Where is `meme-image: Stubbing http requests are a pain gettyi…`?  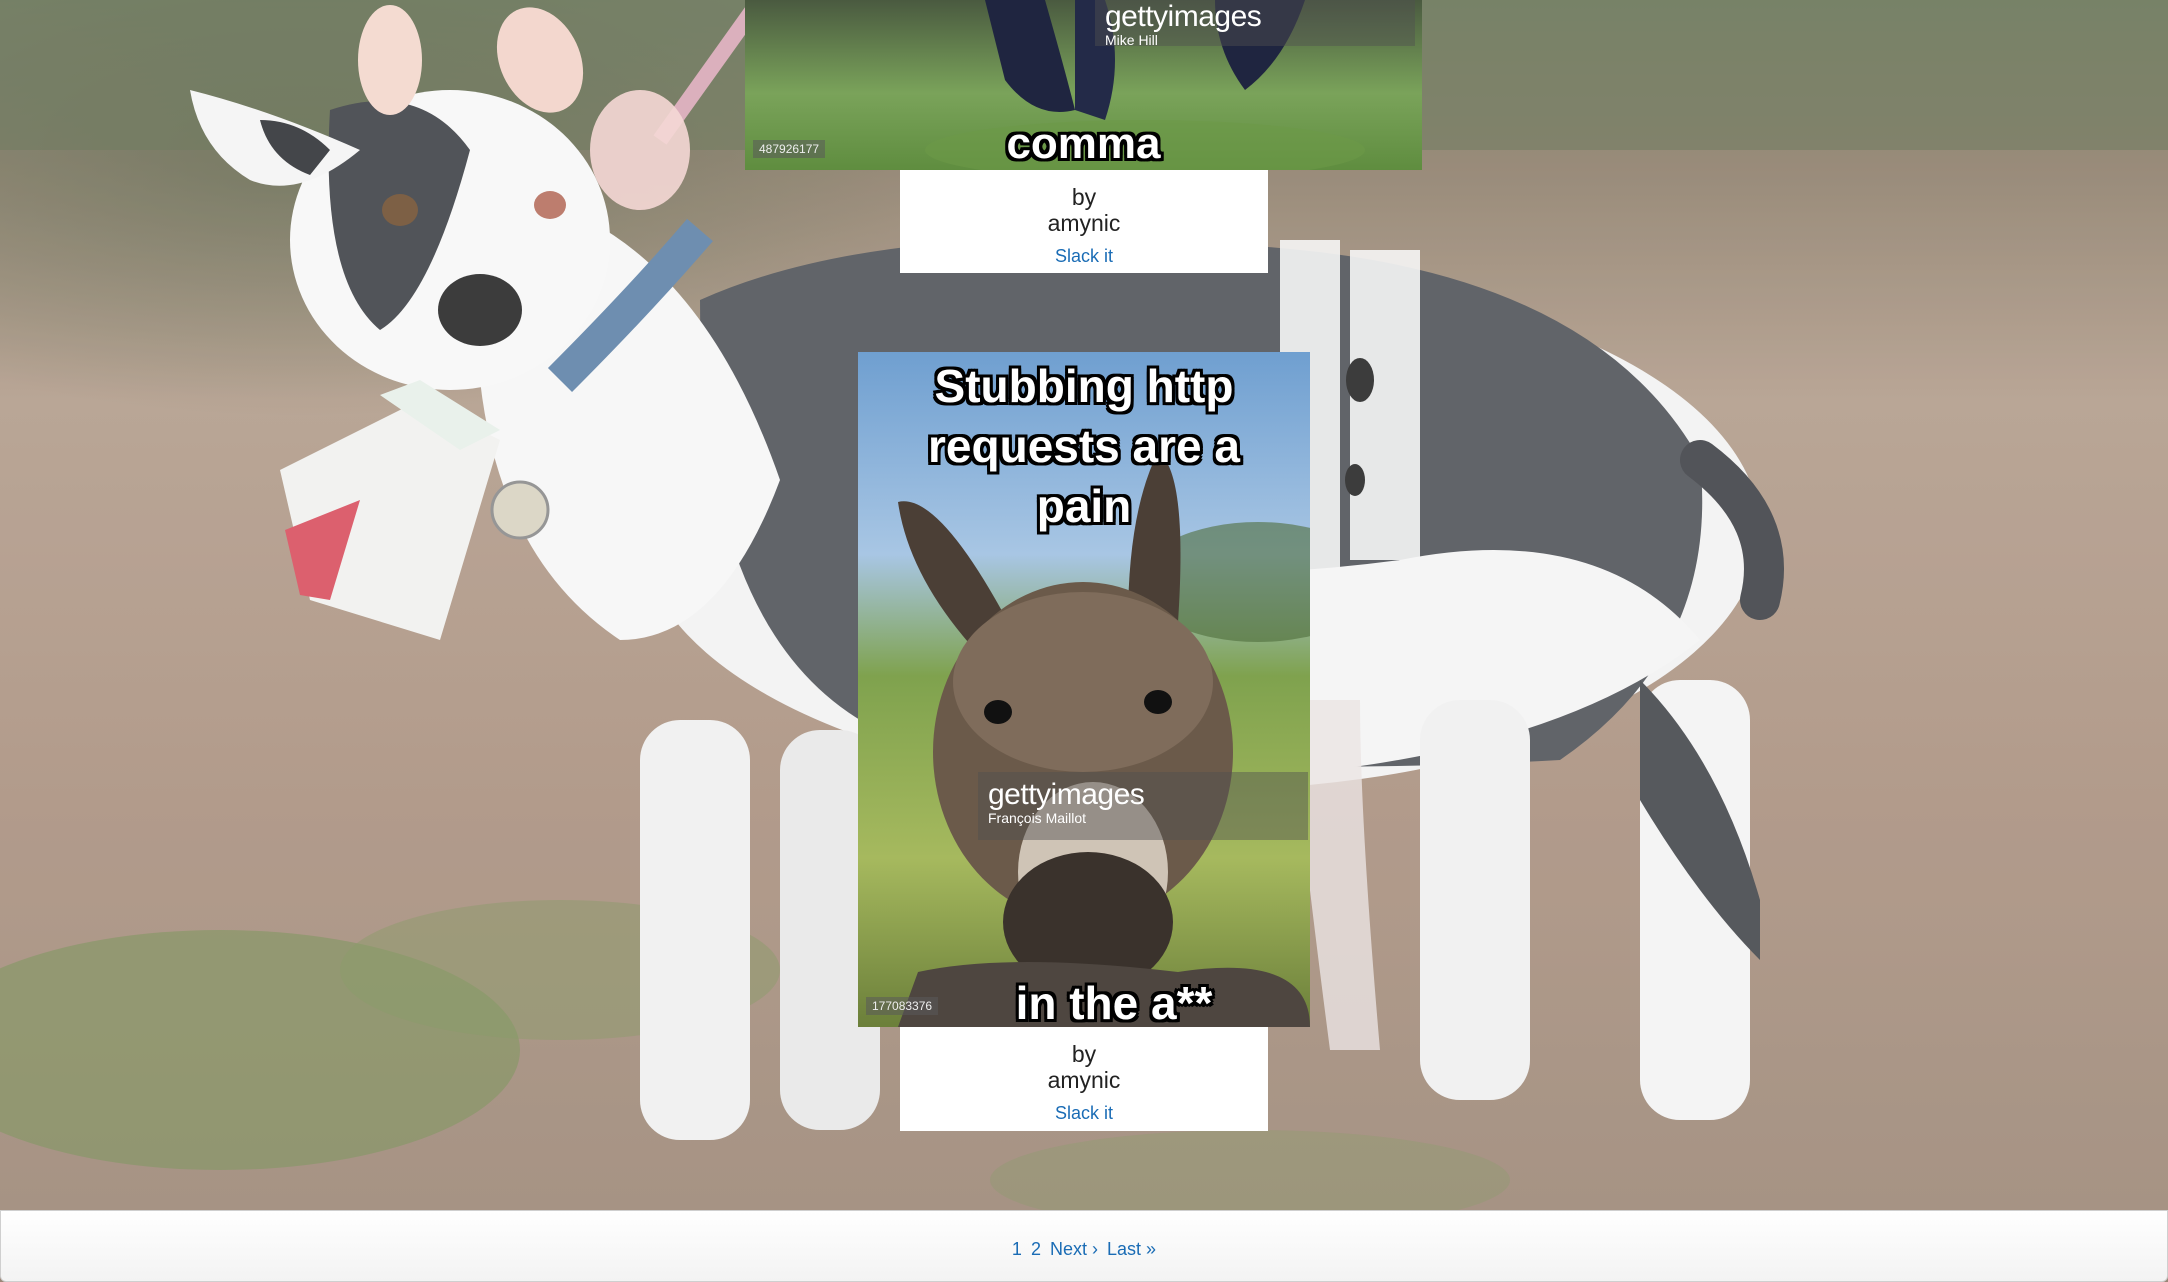 meme-image: Stubbing http requests are a pain gettyi… is located at coordinates (1084, 689).